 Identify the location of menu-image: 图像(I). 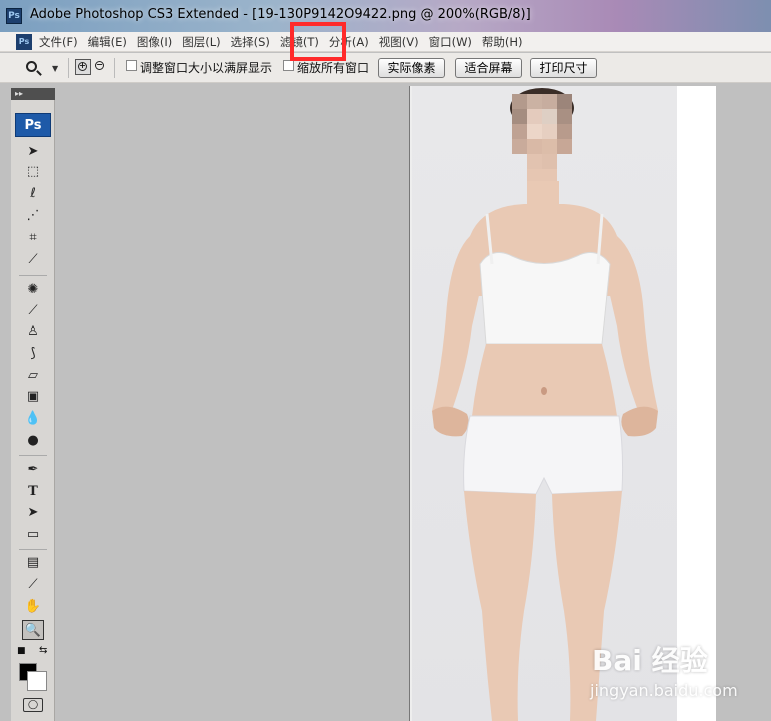
(159, 42).